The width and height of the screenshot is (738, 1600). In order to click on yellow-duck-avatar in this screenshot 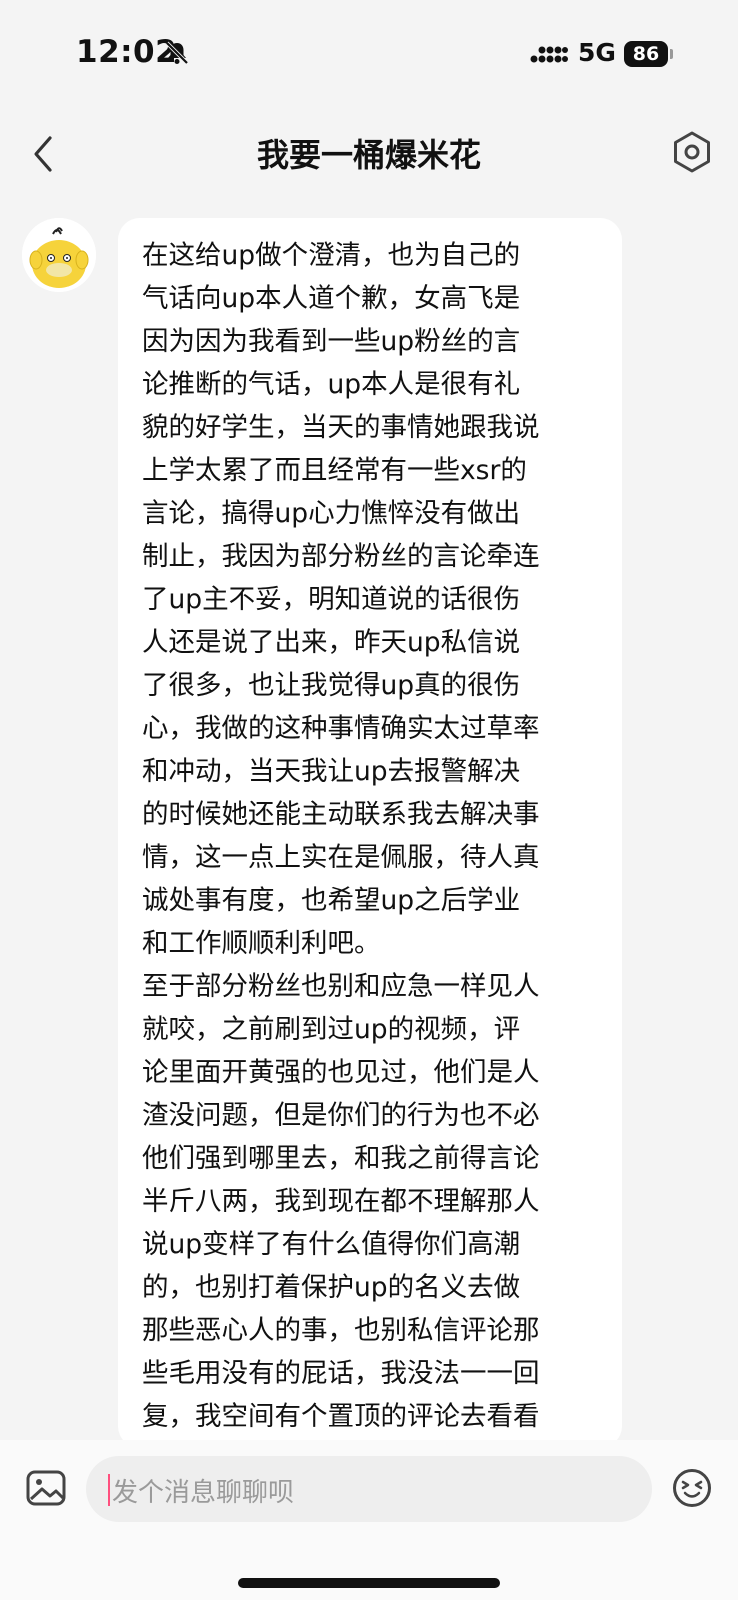, I will do `click(59, 255)`.